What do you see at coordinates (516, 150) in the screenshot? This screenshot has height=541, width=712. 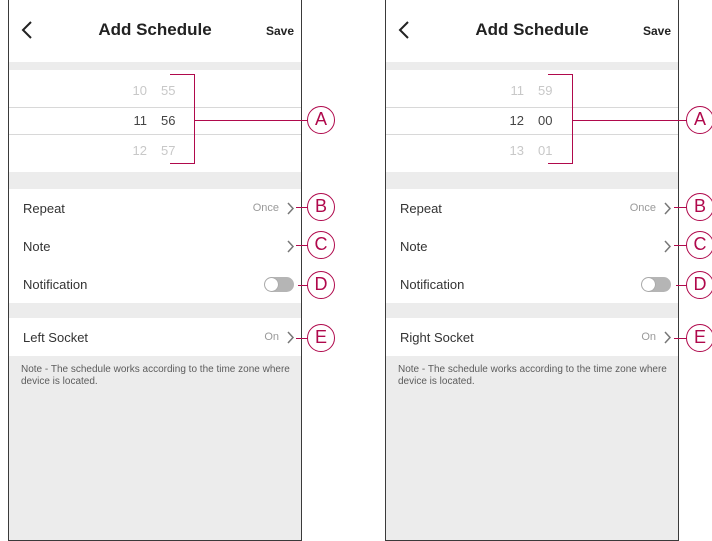 I see `picker-hour: 13` at bounding box center [516, 150].